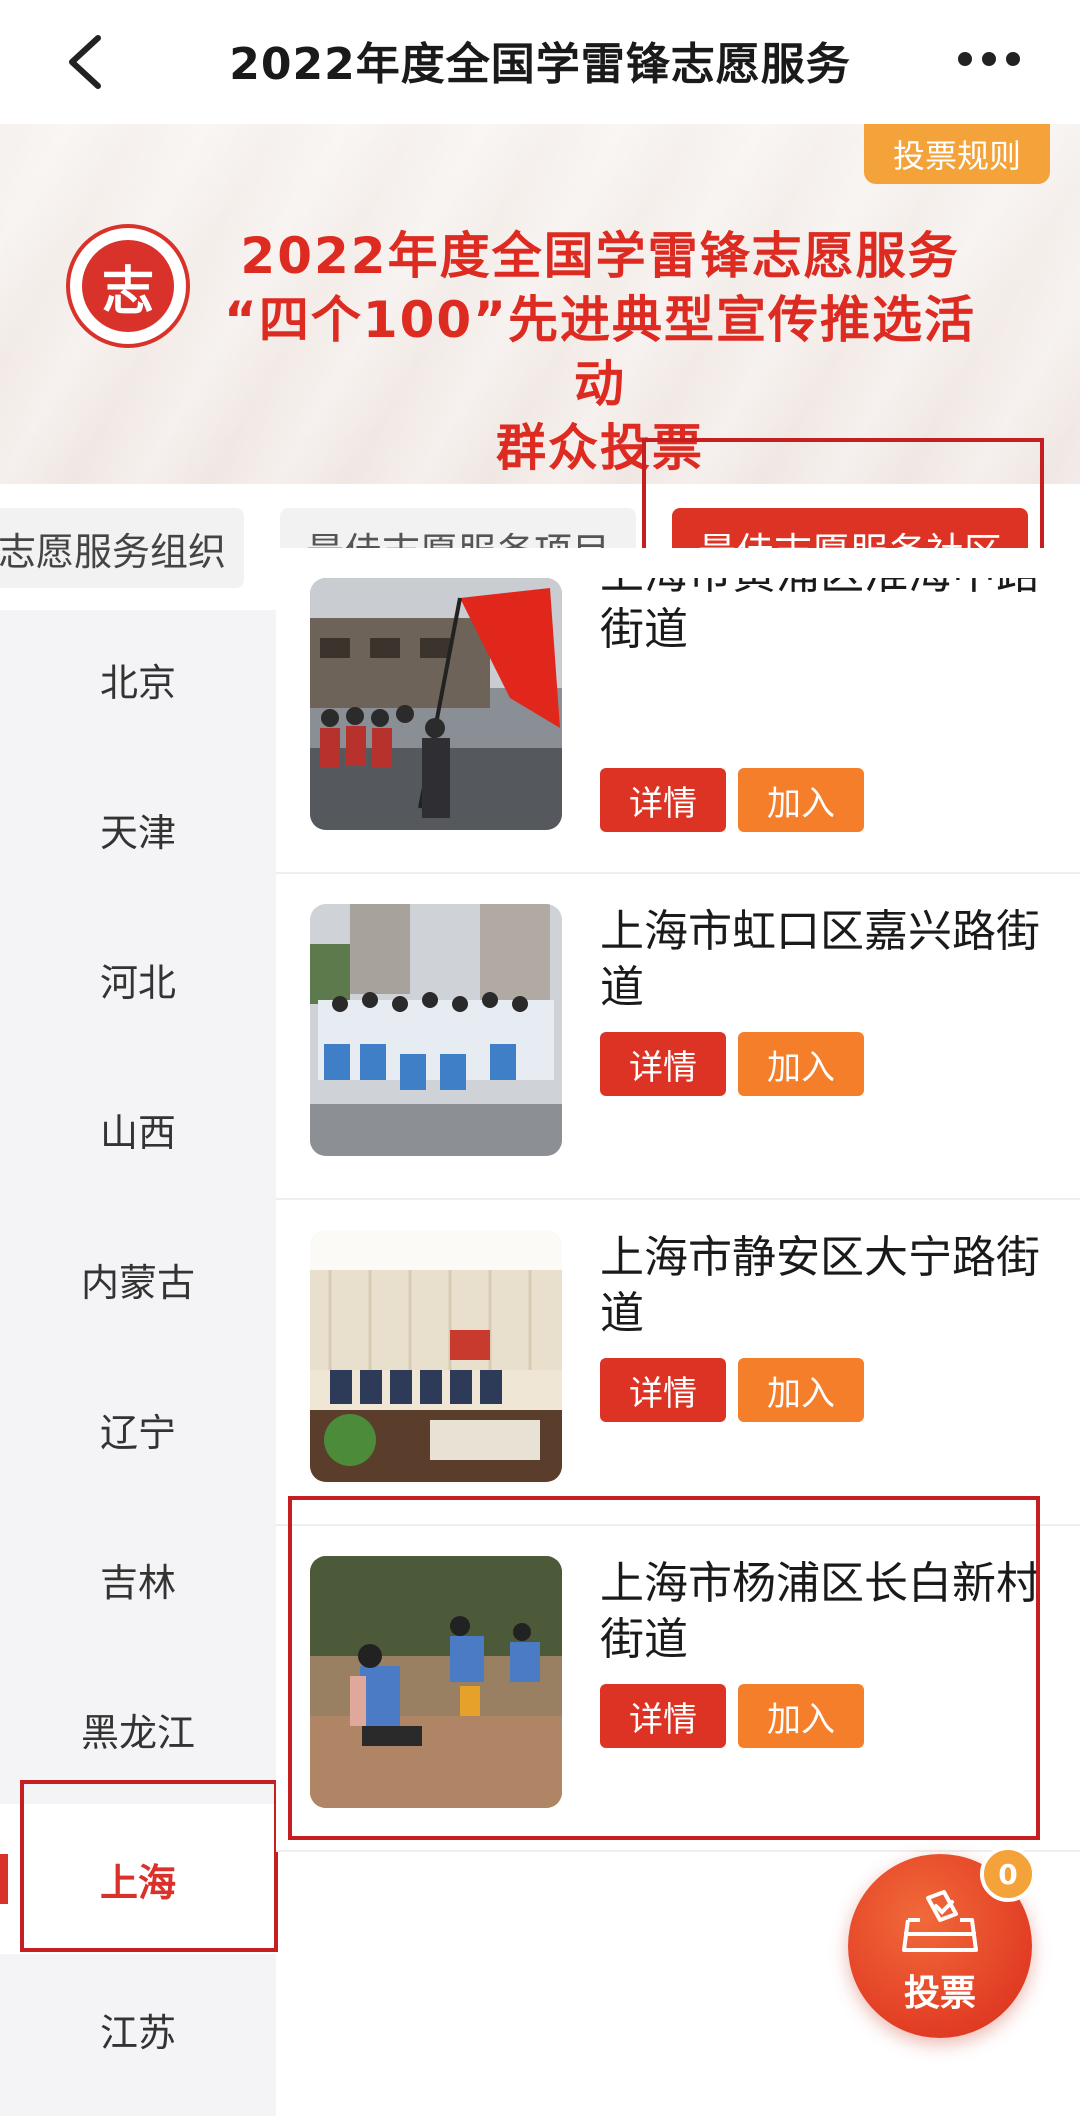  Describe the element at coordinates (138, 1579) in the screenshot. I see `sidebar-item-jilin: 吉林` at that location.